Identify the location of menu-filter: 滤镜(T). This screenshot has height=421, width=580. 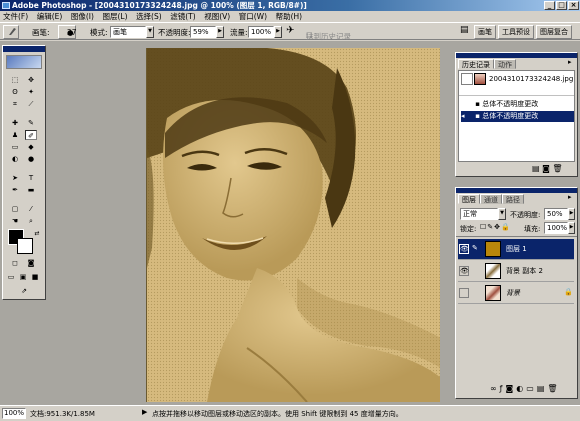
(182, 16).